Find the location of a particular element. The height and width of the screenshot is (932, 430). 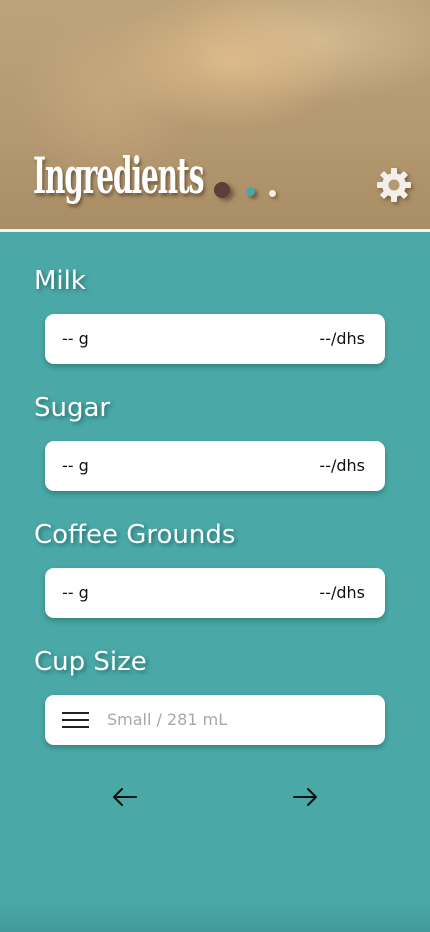

sugar-price: --/dhs is located at coordinates (342, 465).